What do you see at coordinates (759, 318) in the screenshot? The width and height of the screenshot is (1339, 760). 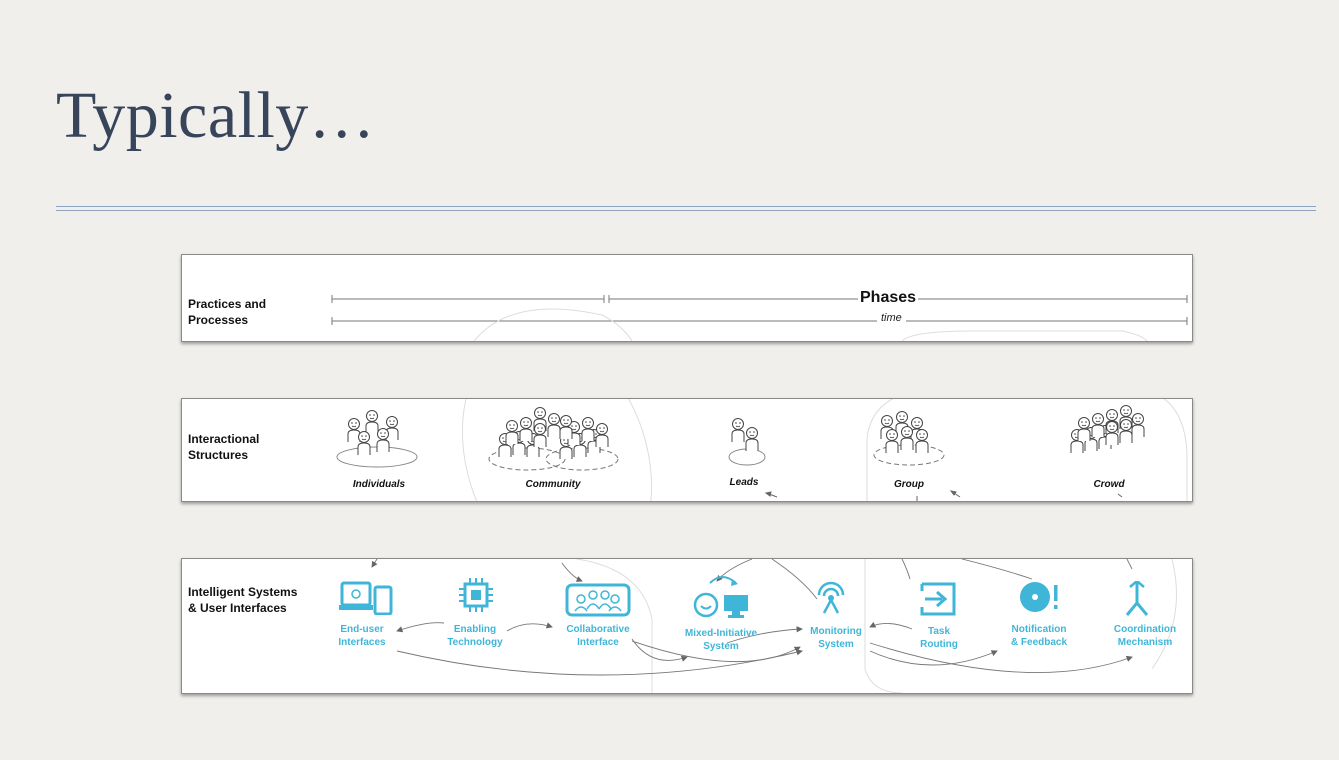 I see `phases-timeline` at bounding box center [759, 318].